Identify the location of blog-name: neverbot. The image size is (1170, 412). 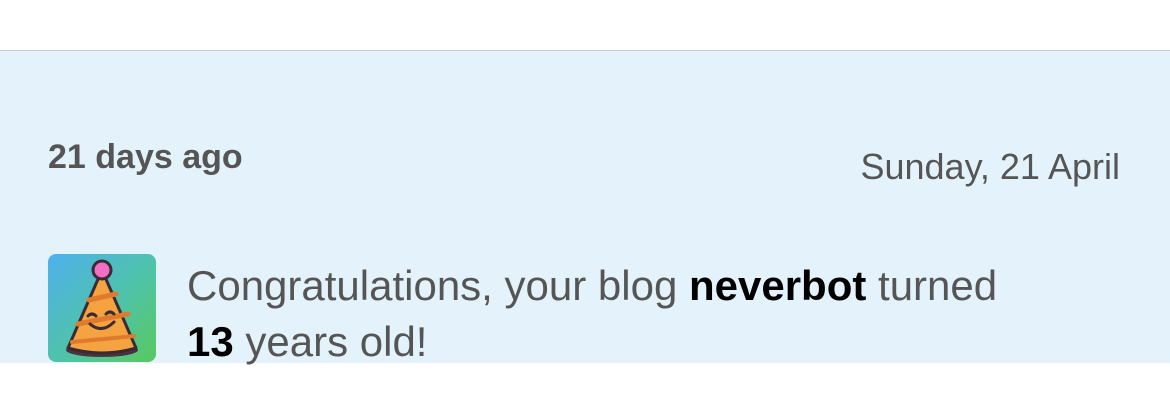
(777, 285).